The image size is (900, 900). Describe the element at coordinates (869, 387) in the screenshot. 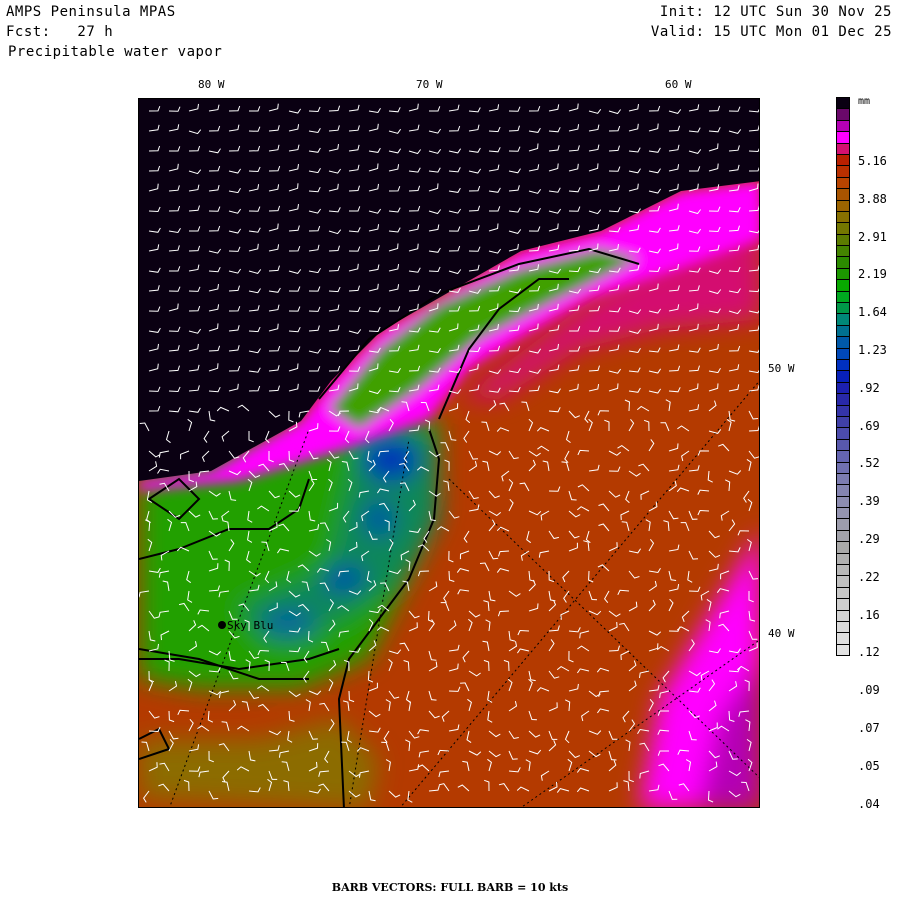

I see `colorbar-label: .92` at that location.